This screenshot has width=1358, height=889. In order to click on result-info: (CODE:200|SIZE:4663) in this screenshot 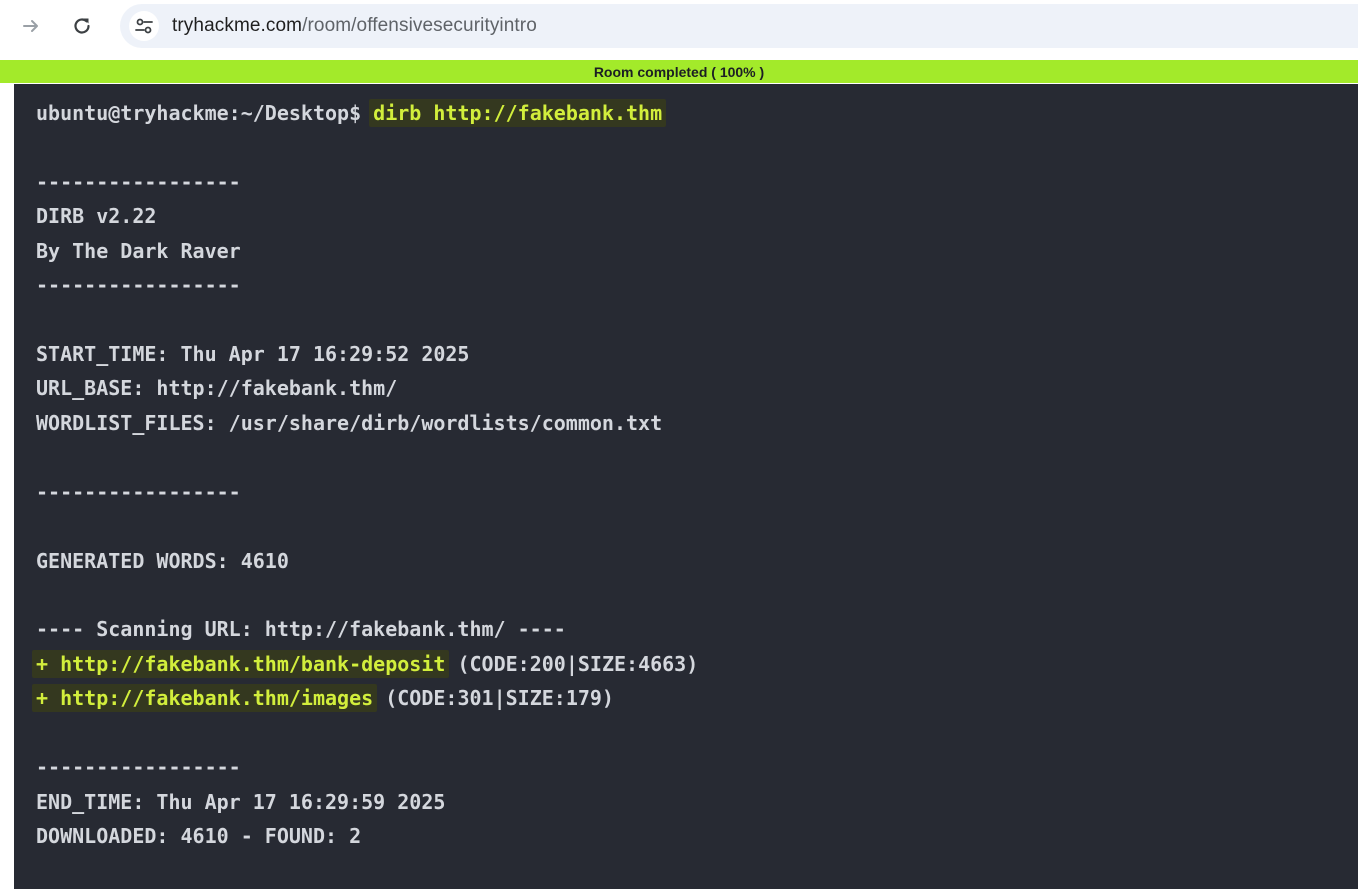, I will do `click(572, 664)`.